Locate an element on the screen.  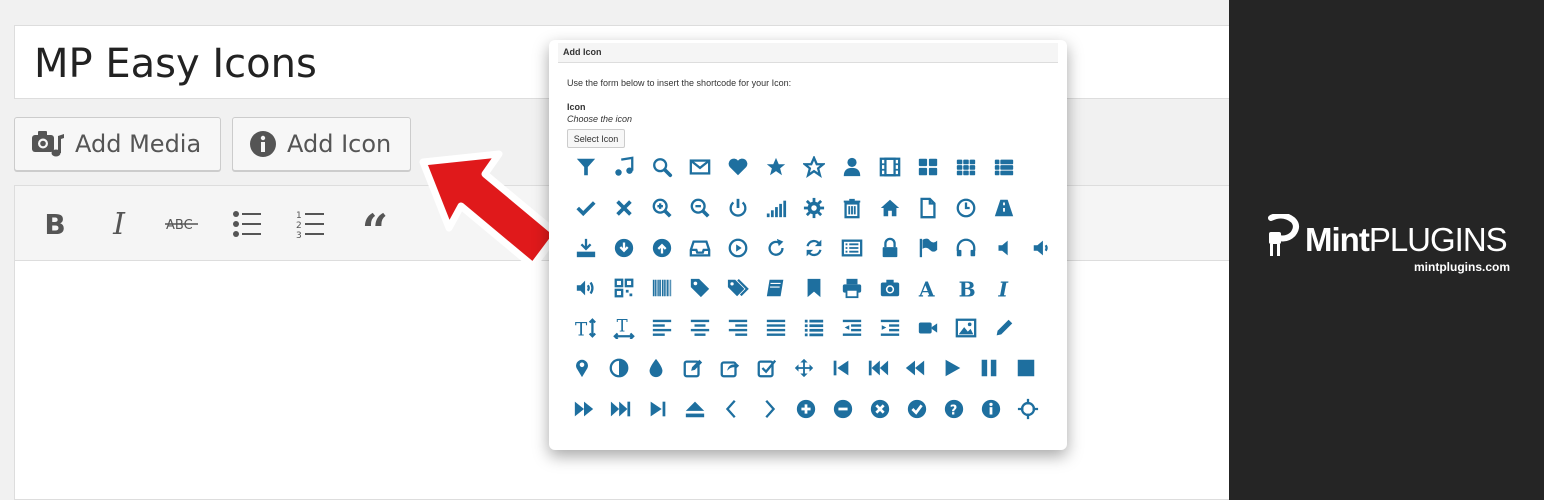
road-icon is located at coordinates (1004, 208).